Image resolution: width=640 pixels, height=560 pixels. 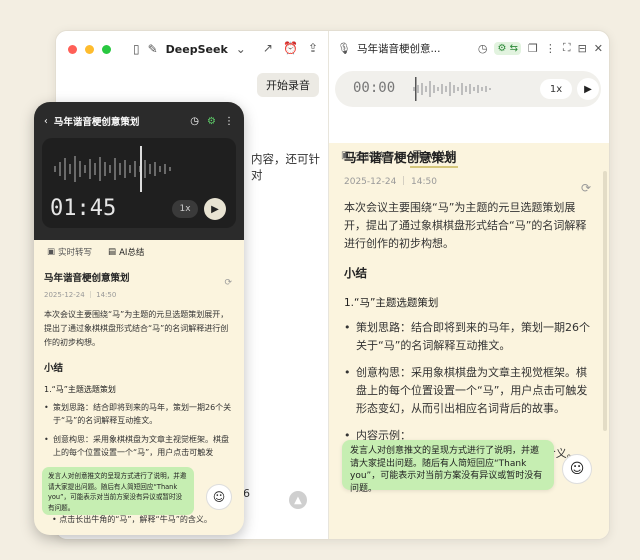 I want to click on chevron-down-icon: ⌄, so click(x=241, y=49).